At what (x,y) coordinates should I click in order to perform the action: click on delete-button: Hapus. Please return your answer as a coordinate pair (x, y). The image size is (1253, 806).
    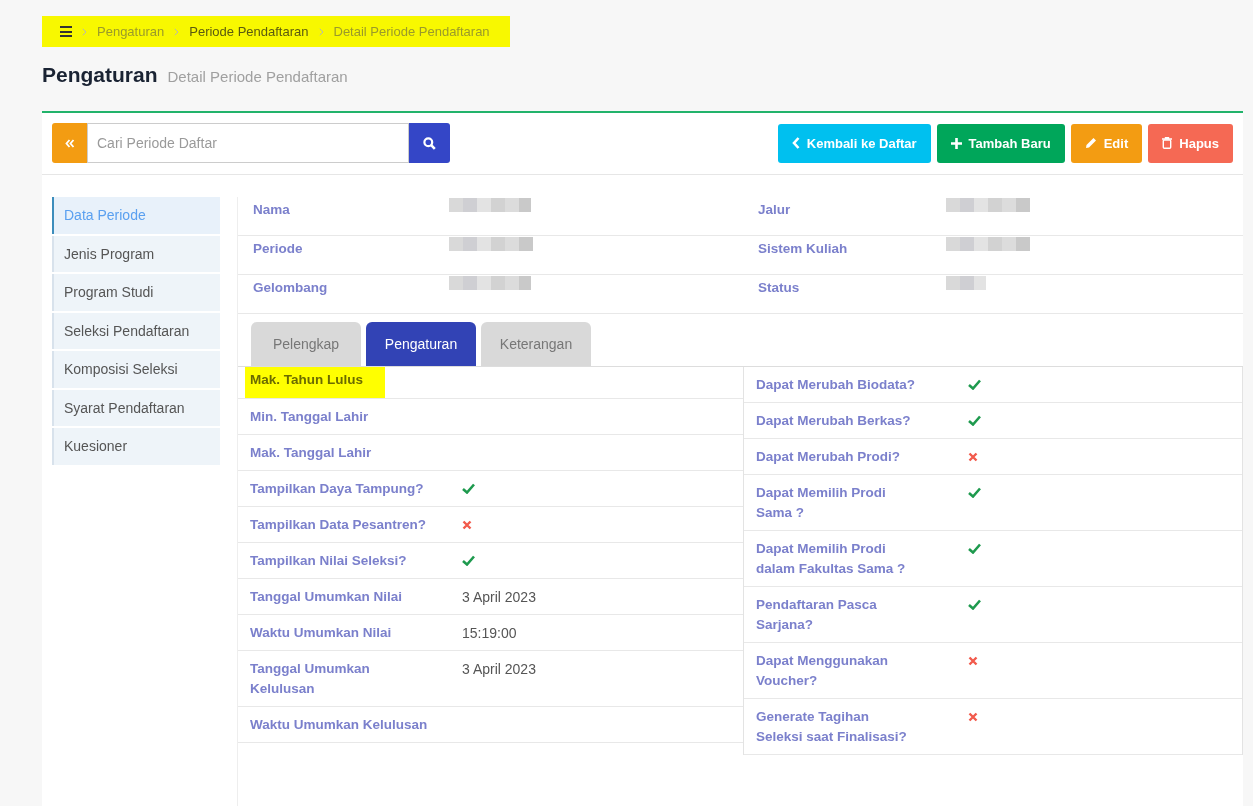
    Looking at the image, I should click on (1190, 143).